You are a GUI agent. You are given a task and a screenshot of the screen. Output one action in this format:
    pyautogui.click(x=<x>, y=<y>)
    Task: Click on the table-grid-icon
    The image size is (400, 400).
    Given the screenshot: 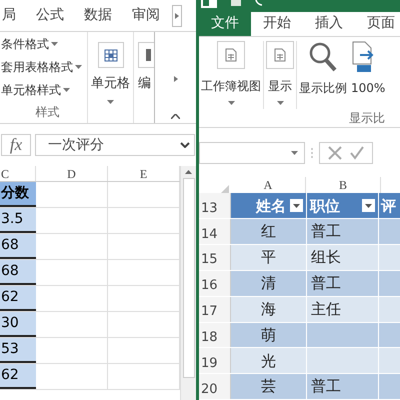 What is the action you would take?
    pyautogui.click(x=111, y=55)
    